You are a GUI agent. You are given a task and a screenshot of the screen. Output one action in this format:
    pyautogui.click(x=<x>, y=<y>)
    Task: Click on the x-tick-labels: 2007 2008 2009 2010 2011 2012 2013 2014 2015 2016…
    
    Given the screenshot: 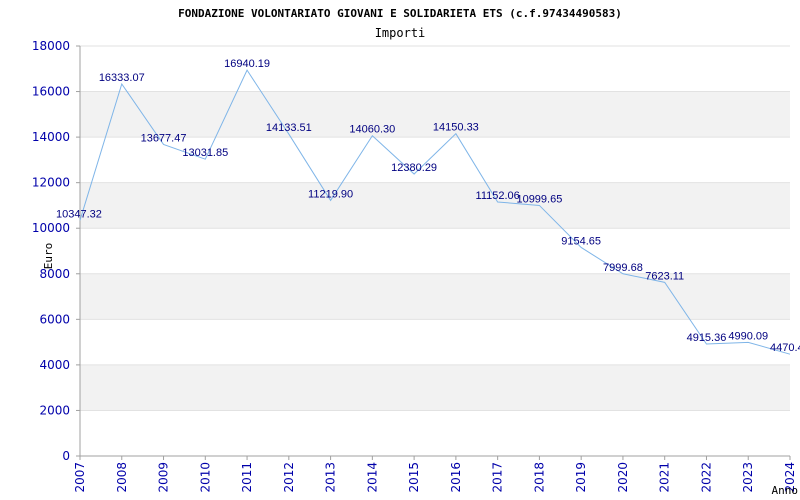 What is the action you would take?
    pyautogui.click(x=435, y=474)
    